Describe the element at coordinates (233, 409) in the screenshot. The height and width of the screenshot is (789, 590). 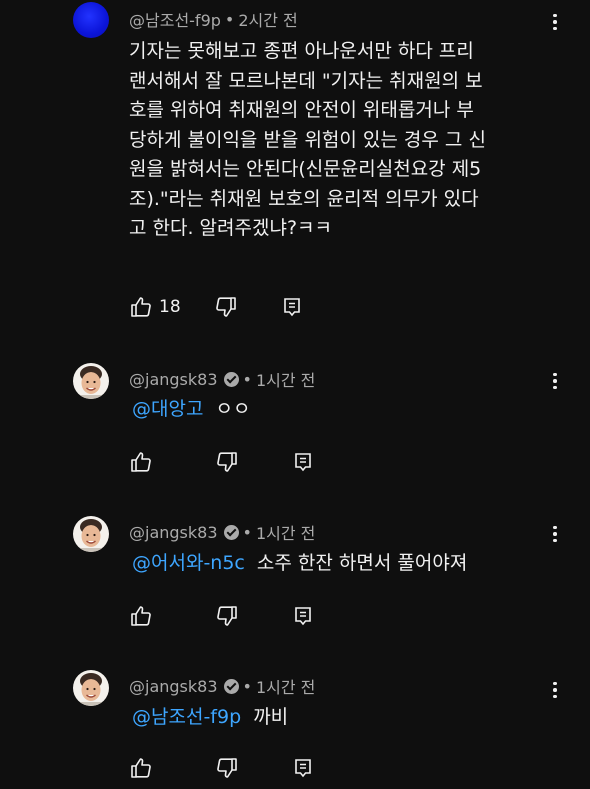
I see `reply-text: ㅇㅇ` at that location.